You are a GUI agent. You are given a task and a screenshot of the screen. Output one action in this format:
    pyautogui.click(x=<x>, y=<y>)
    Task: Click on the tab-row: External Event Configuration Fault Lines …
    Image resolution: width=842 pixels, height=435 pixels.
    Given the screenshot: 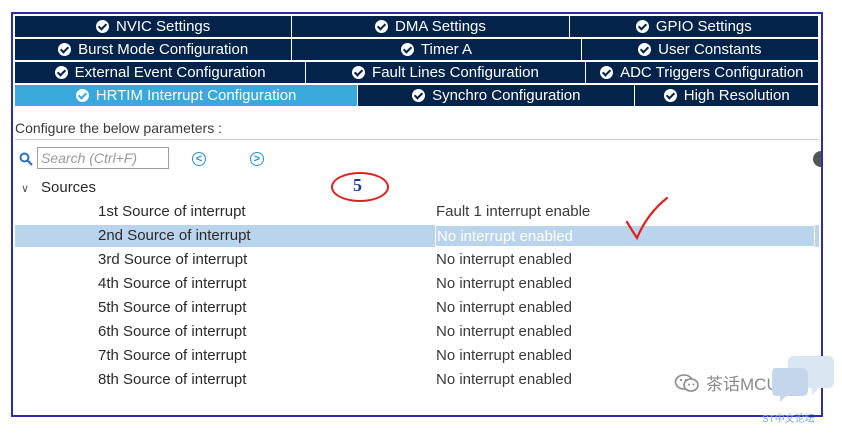 What is the action you would take?
    pyautogui.click(x=417, y=73)
    